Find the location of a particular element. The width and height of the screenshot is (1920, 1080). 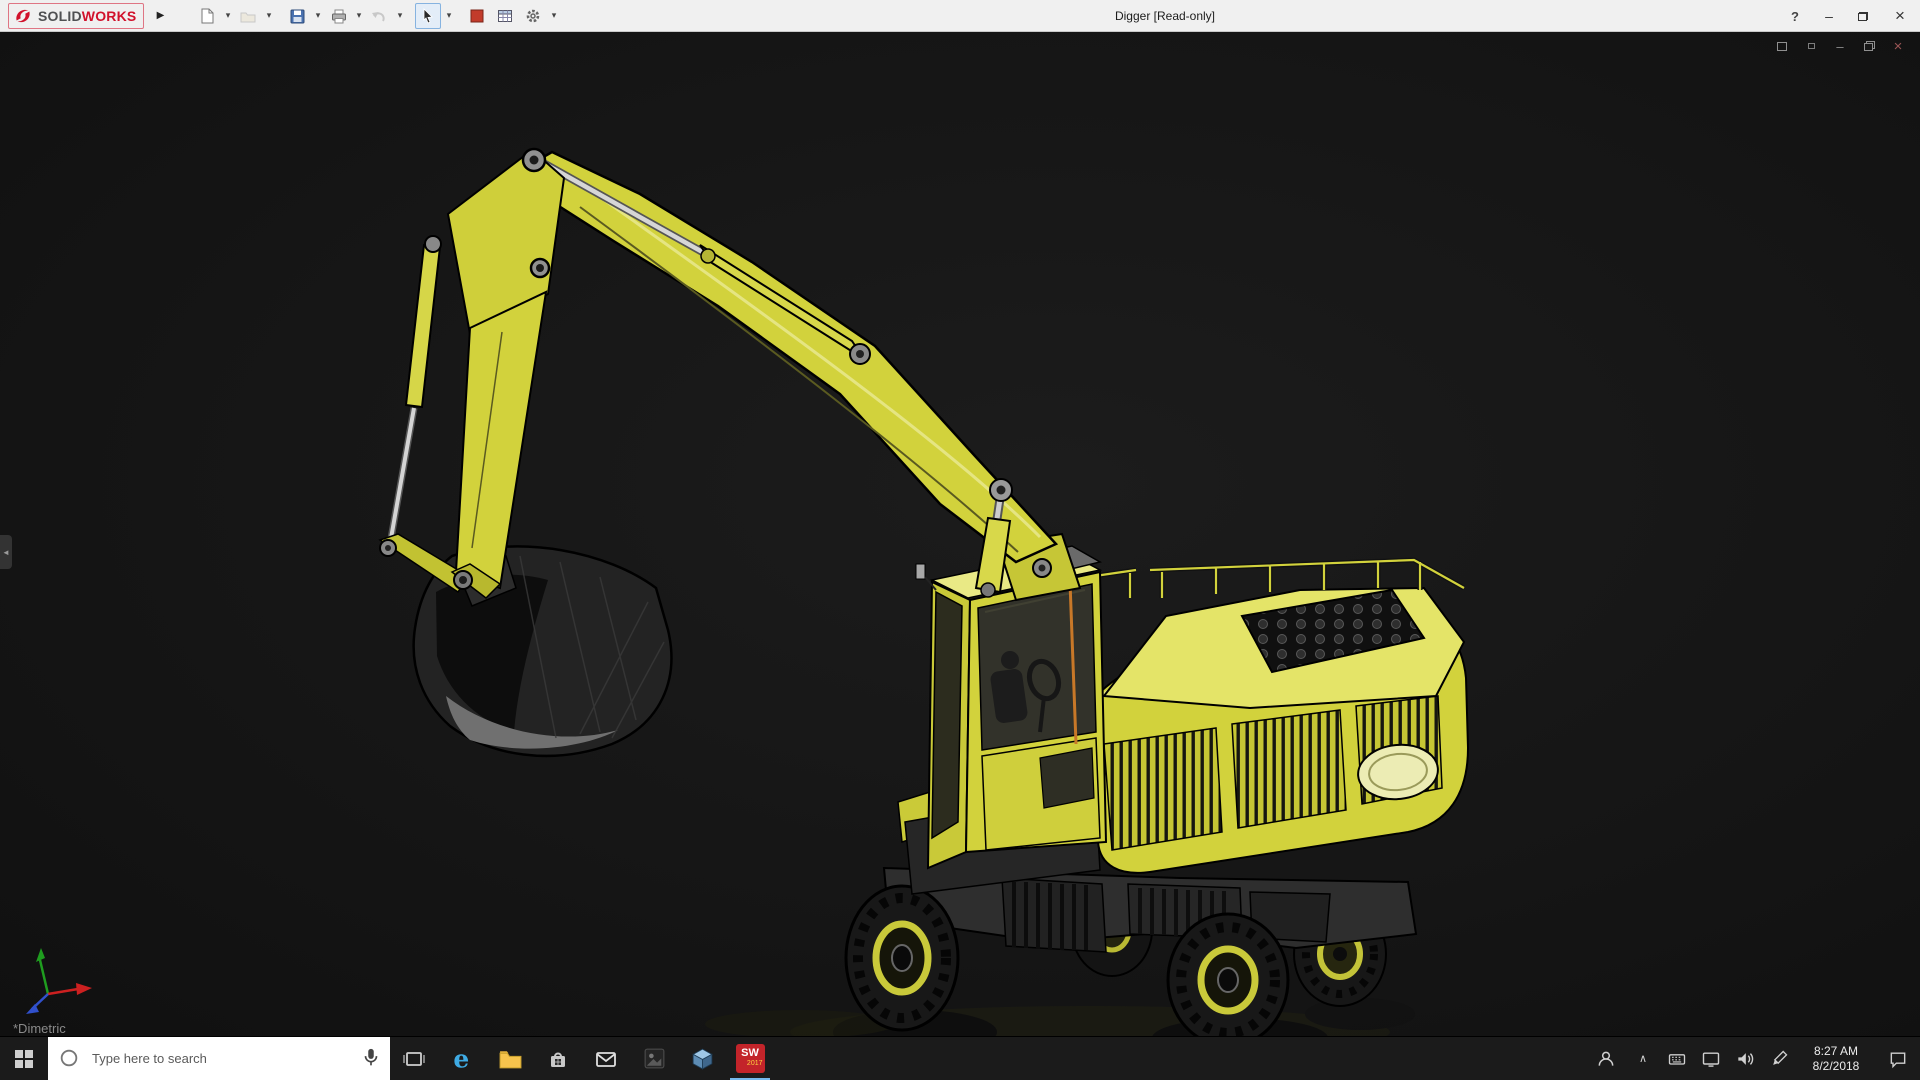

open-folder-icon is located at coordinates (248, 17).